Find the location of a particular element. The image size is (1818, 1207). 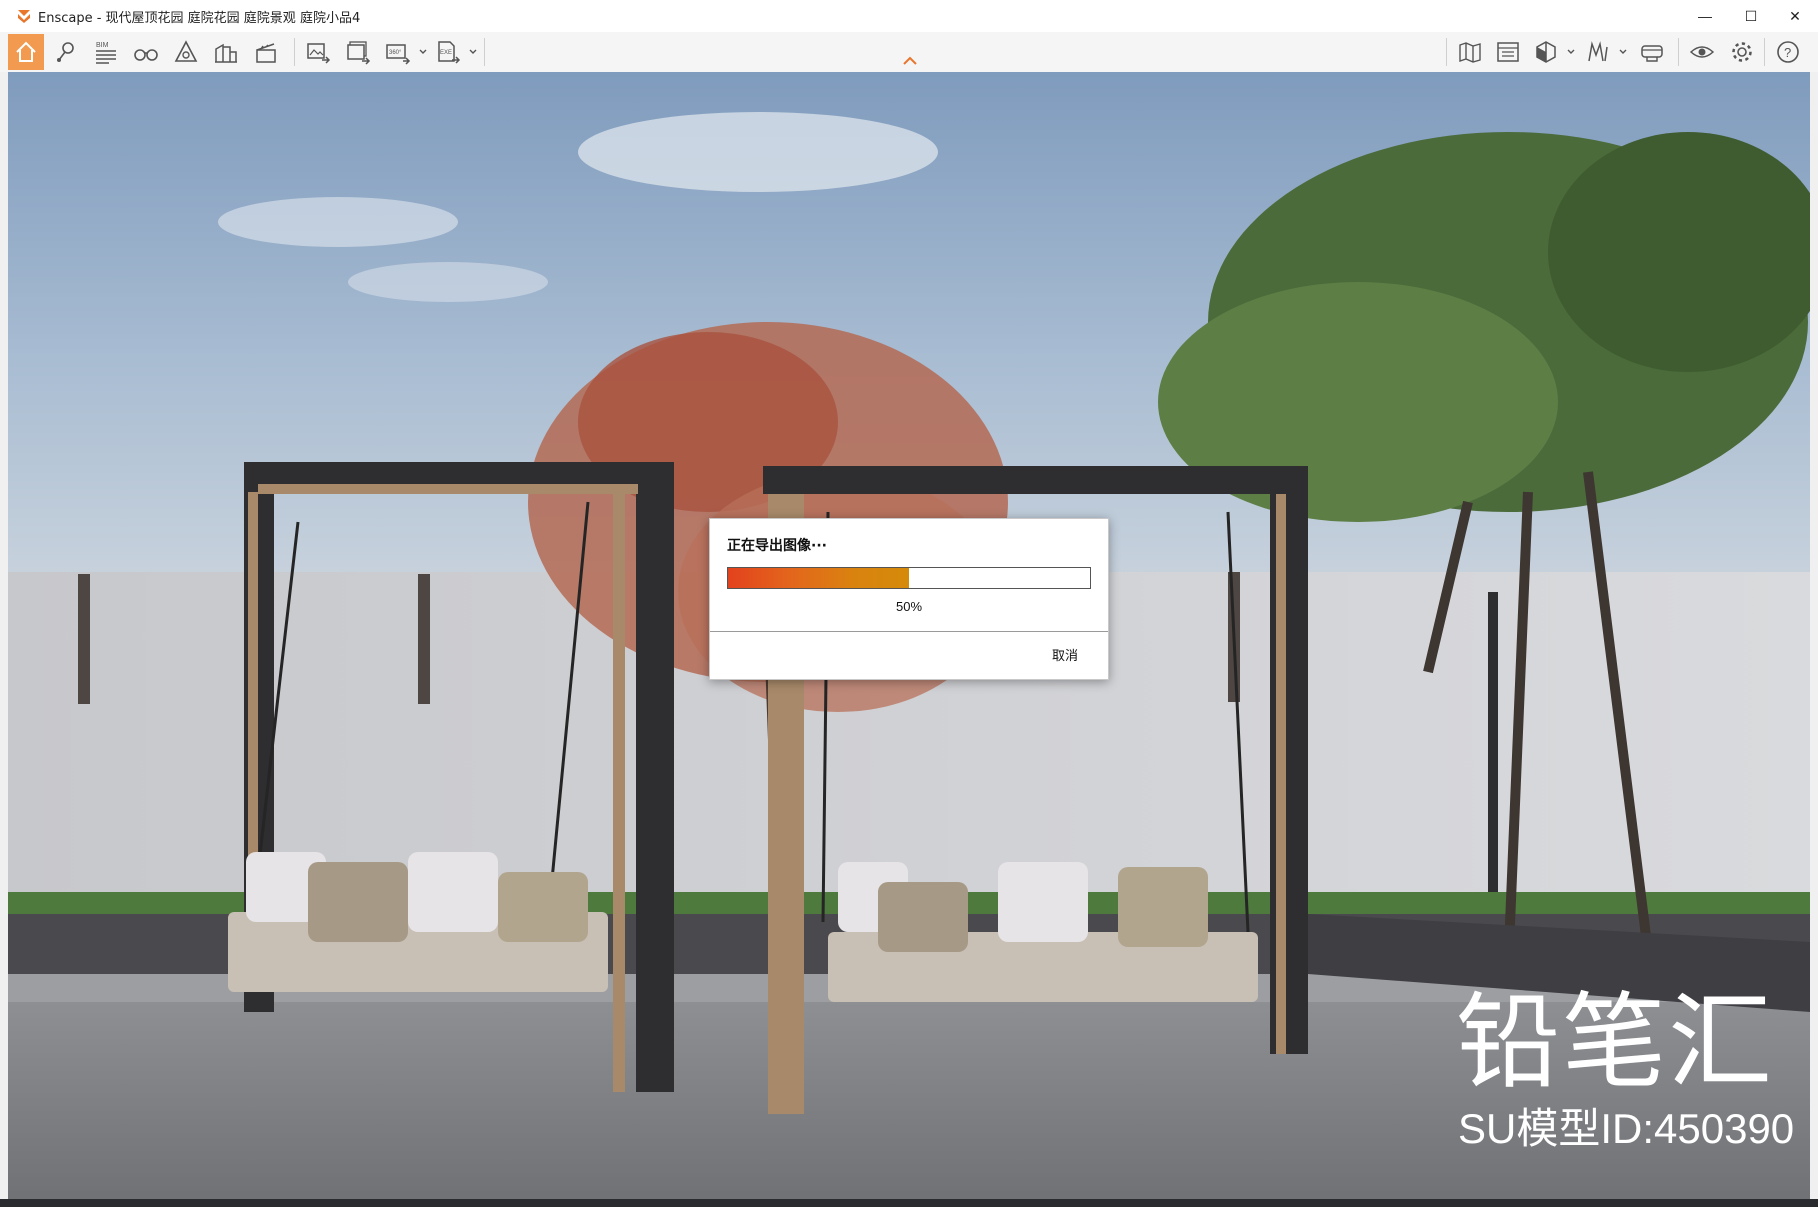

close-button: ✕ is located at coordinates (1795, 16).